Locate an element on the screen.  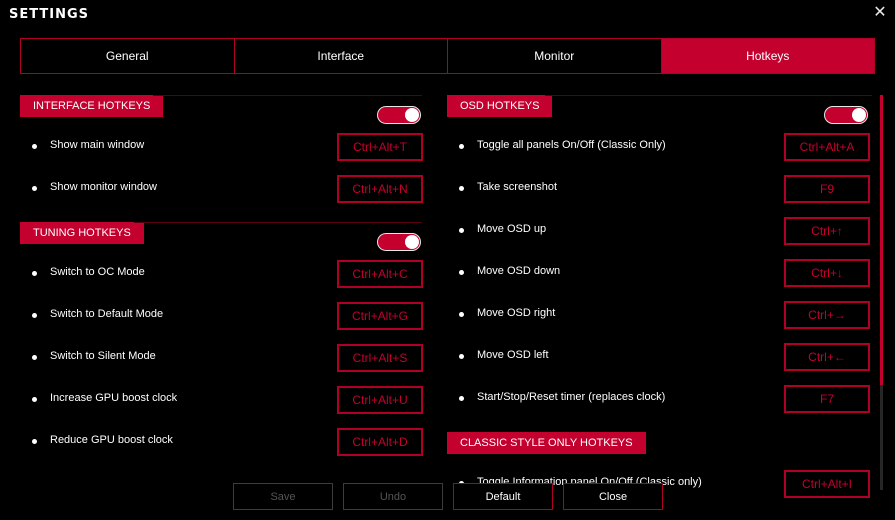
osd-hotkeys-title: OSD HOTKEYS is located at coordinates (500, 106).